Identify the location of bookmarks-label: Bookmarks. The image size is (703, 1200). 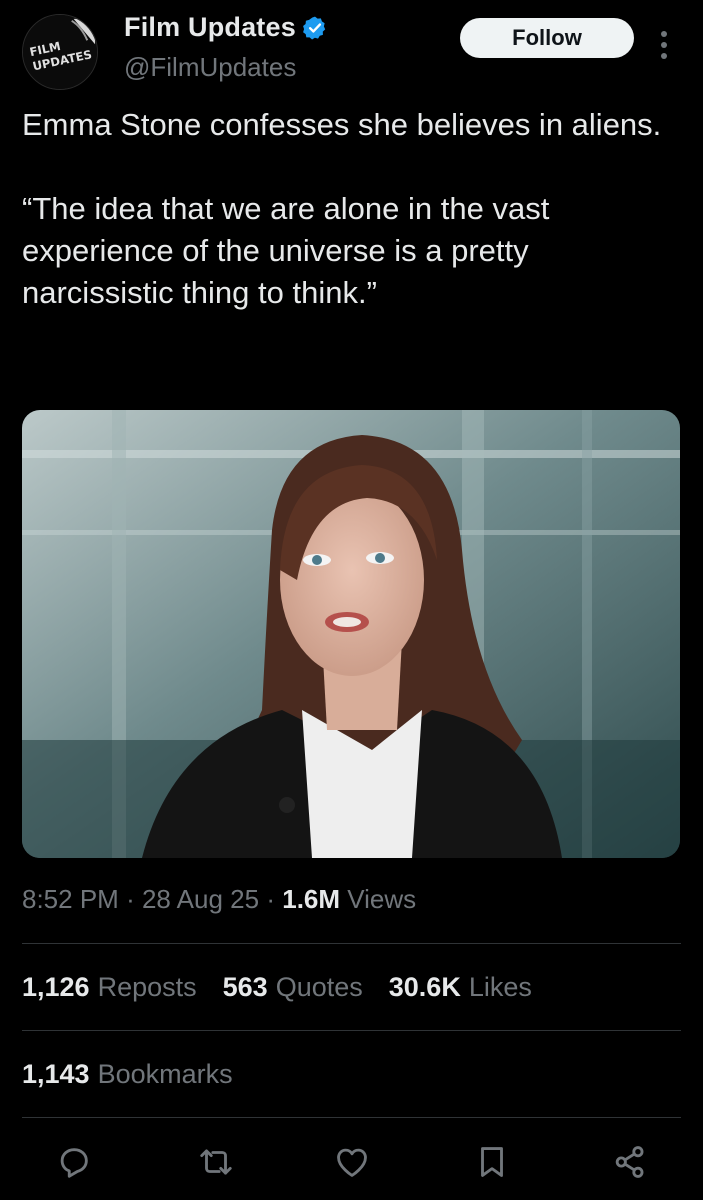
(165, 1074).